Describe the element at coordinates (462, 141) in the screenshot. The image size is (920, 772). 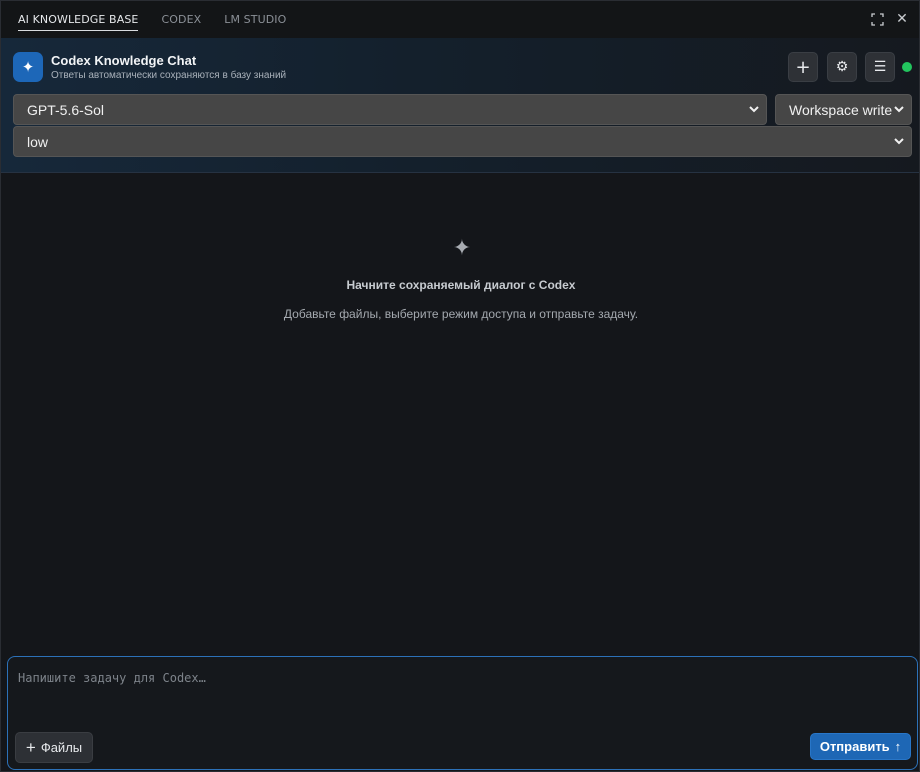
I see `reasoning-effort-select: low` at that location.